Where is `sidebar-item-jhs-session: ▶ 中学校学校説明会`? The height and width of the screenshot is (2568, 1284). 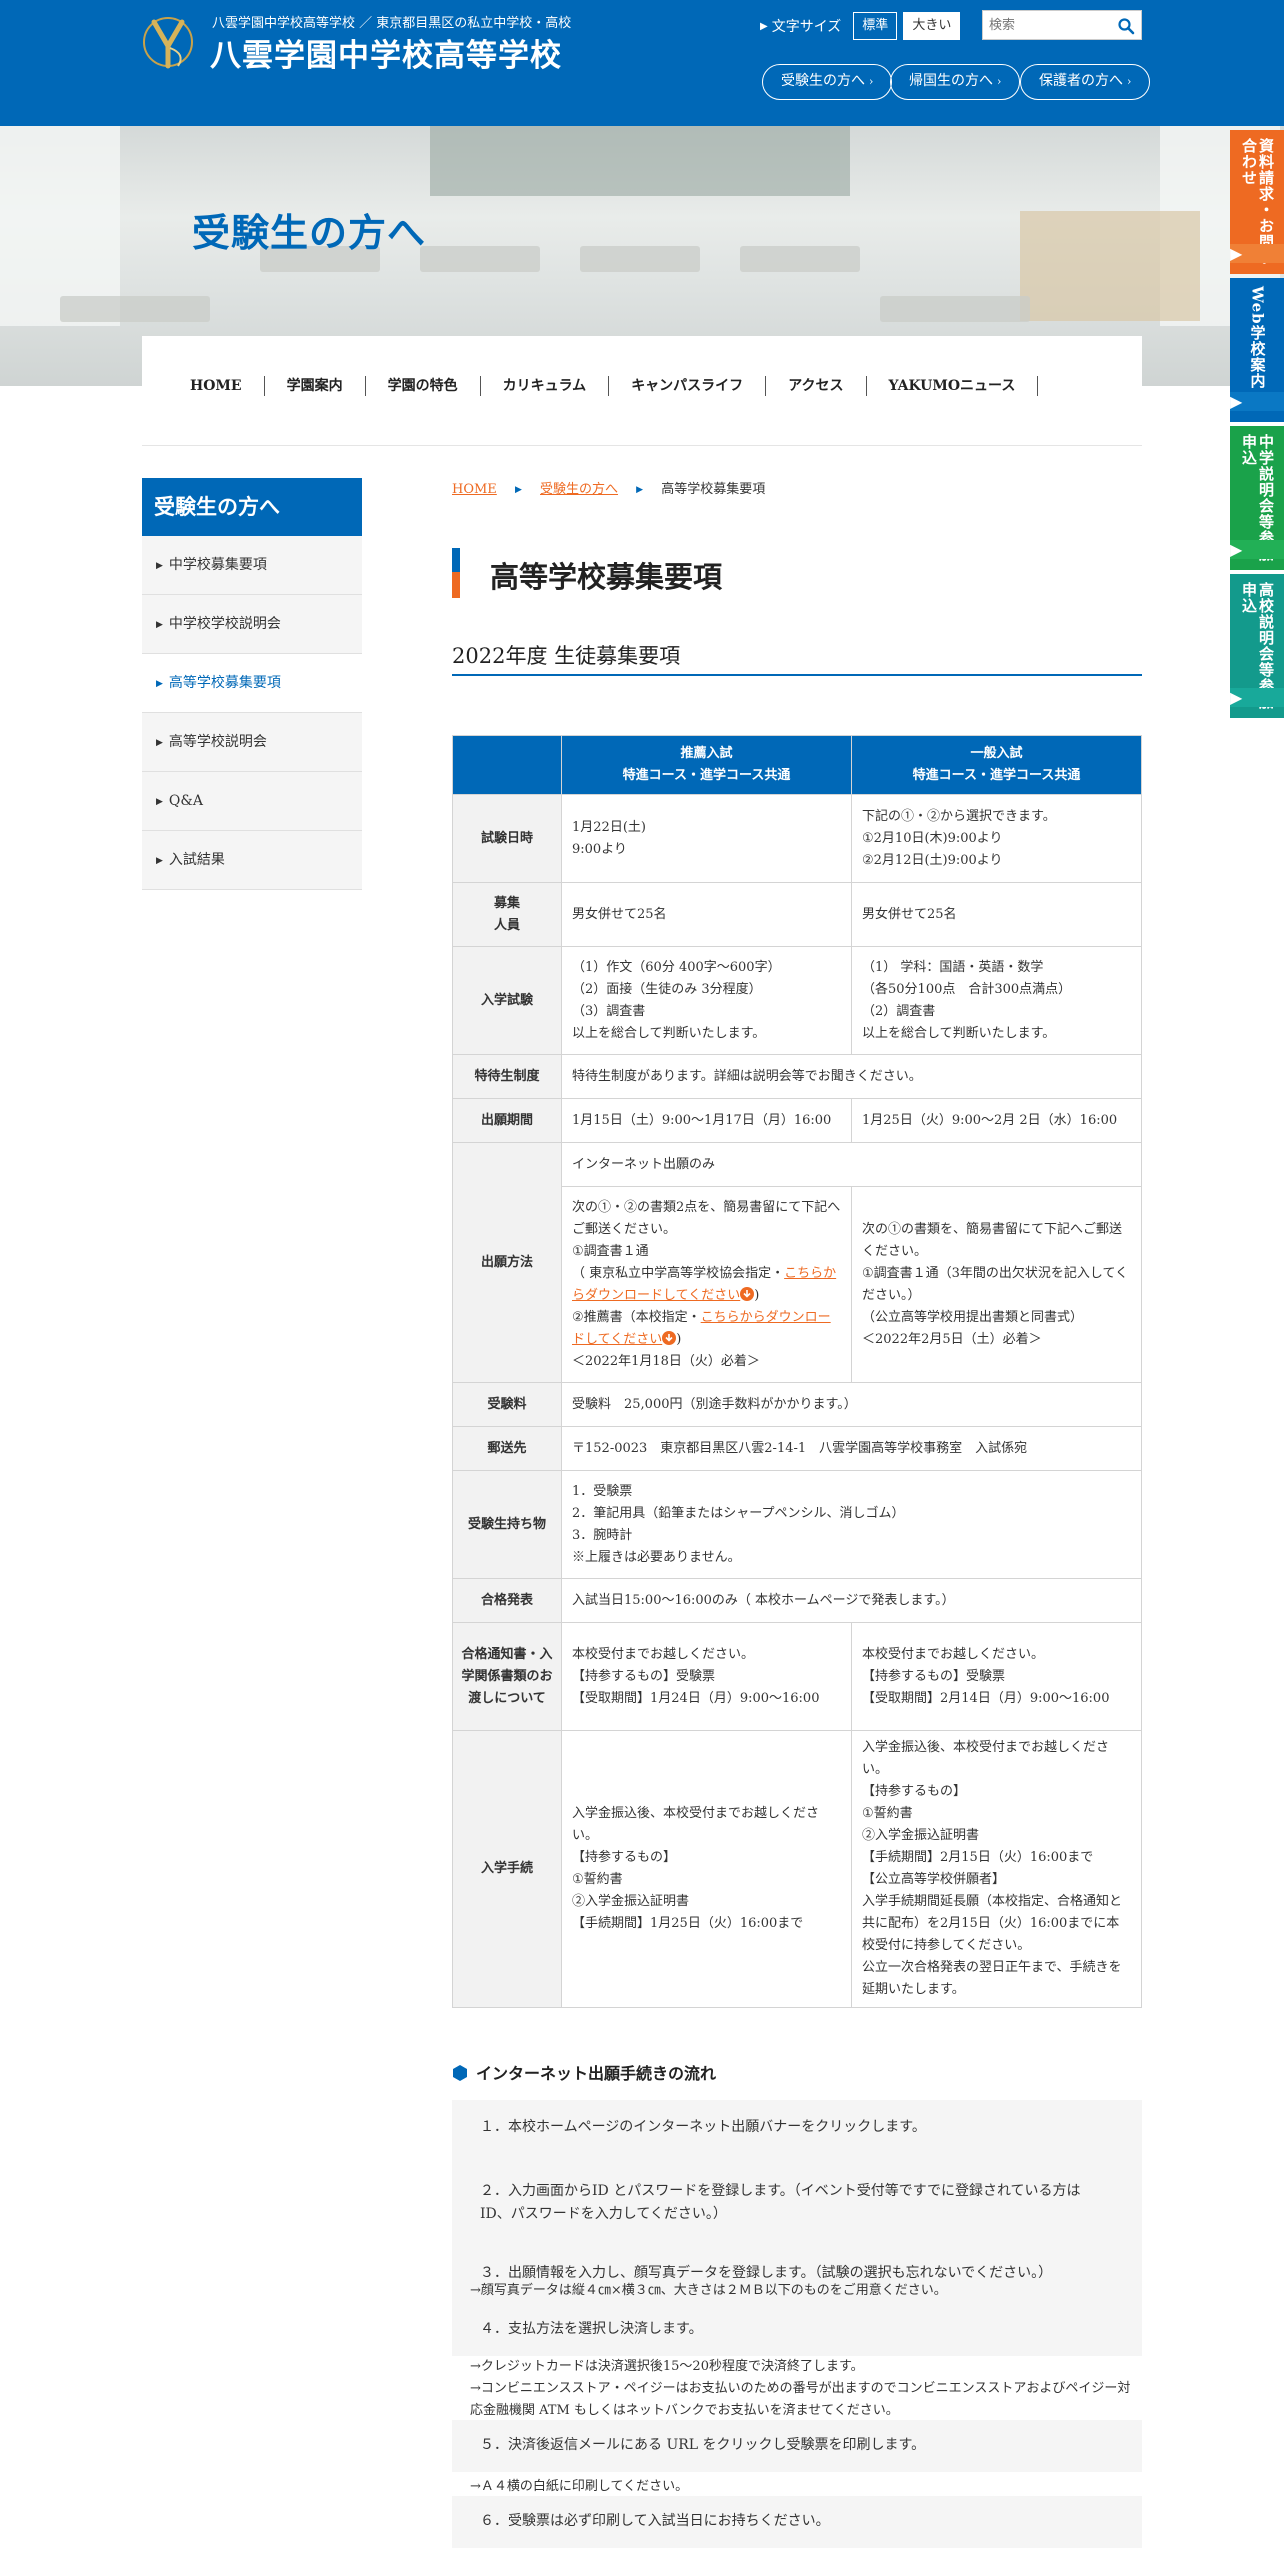
sidebar-item-jhs-session: ▶ 中学校学校説明会 is located at coordinates (252, 624).